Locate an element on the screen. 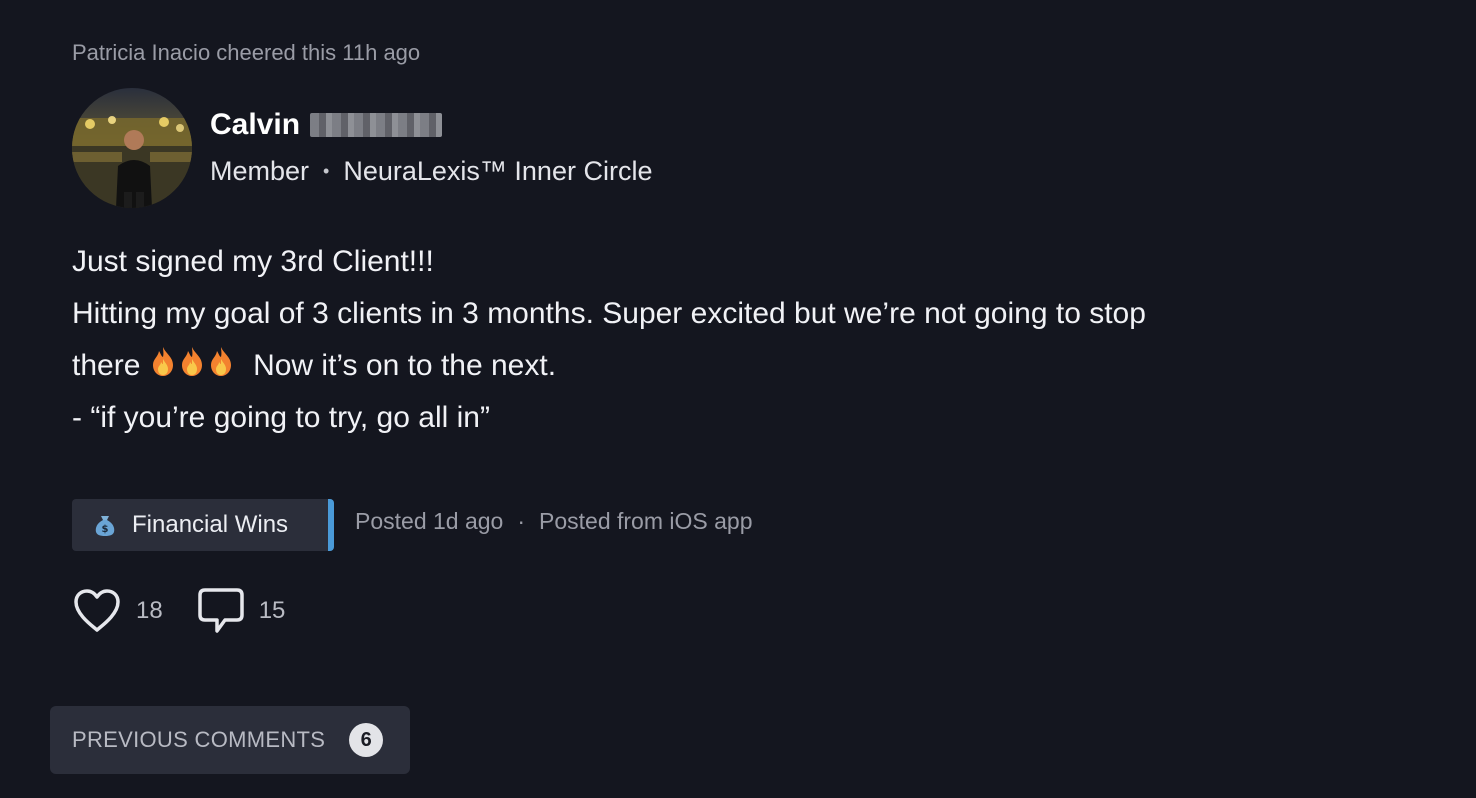 This screenshot has width=1476, height=798. post-line: Just signed my 3rd Client!!! is located at coordinates (253, 261).